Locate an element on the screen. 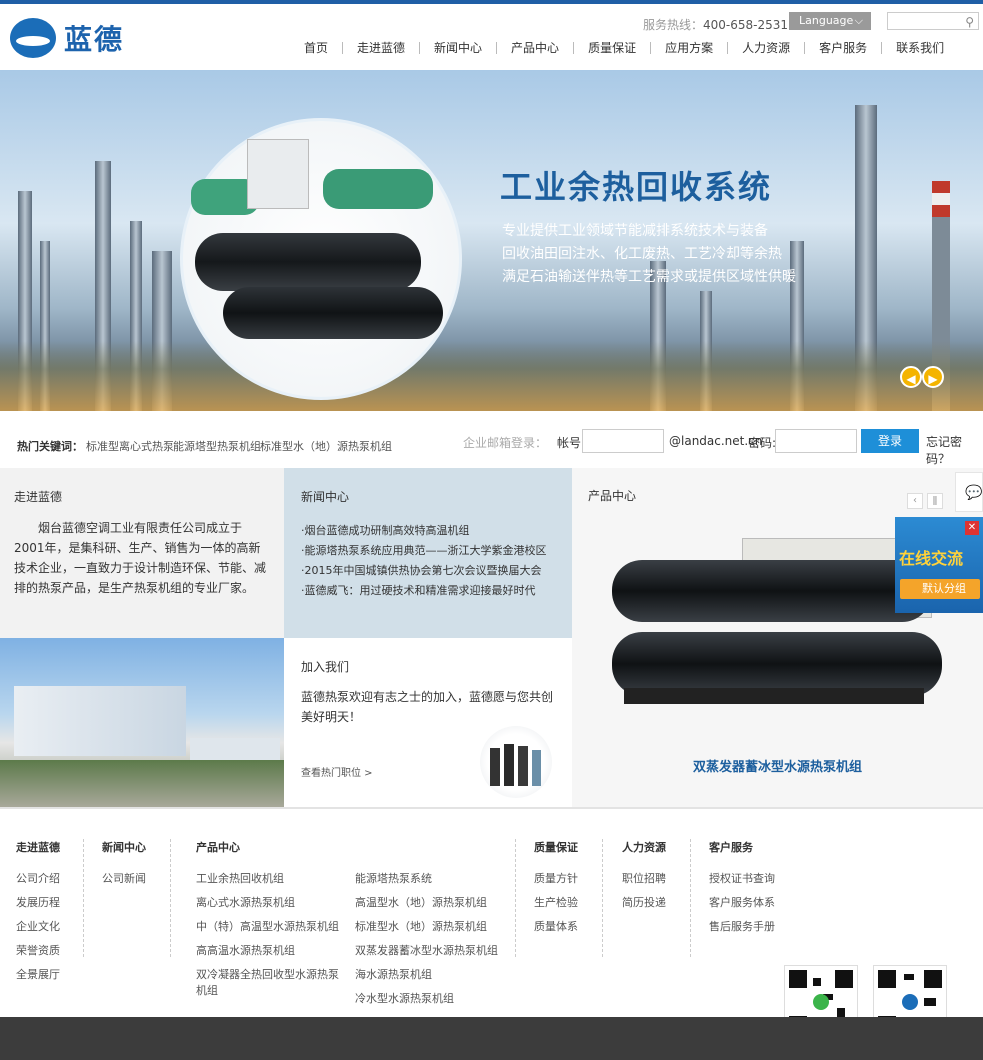 The width and height of the screenshot is (983, 1060). nav-item-about: 走进蓝德 is located at coordinates (382, 48).